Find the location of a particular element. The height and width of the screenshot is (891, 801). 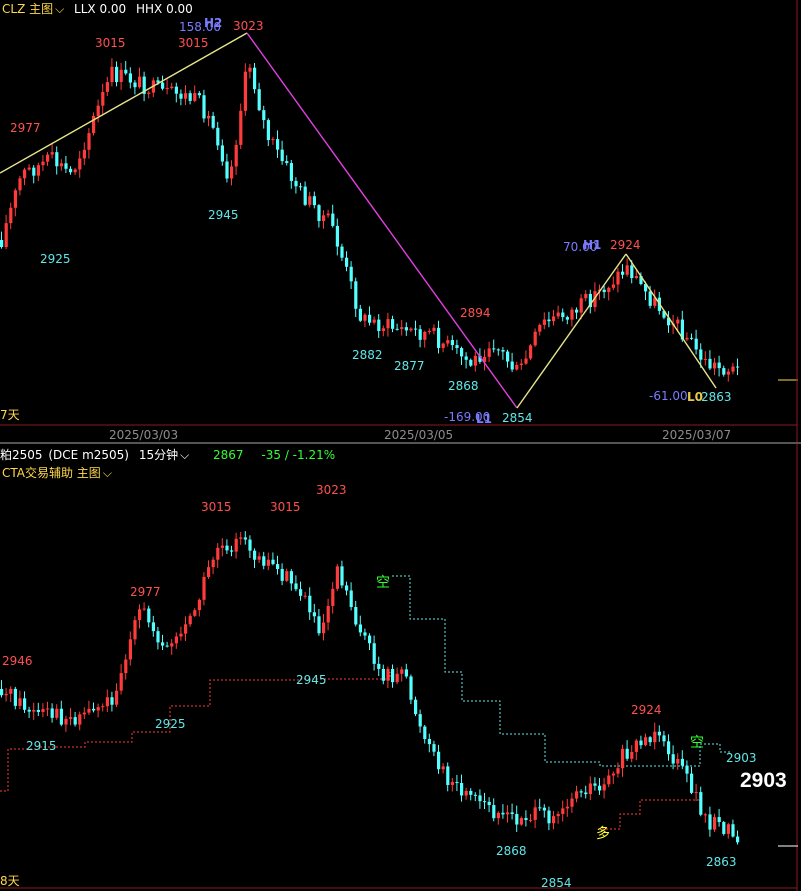

date-label-2: 2025/03/05 is located at coordinates (418, 435).